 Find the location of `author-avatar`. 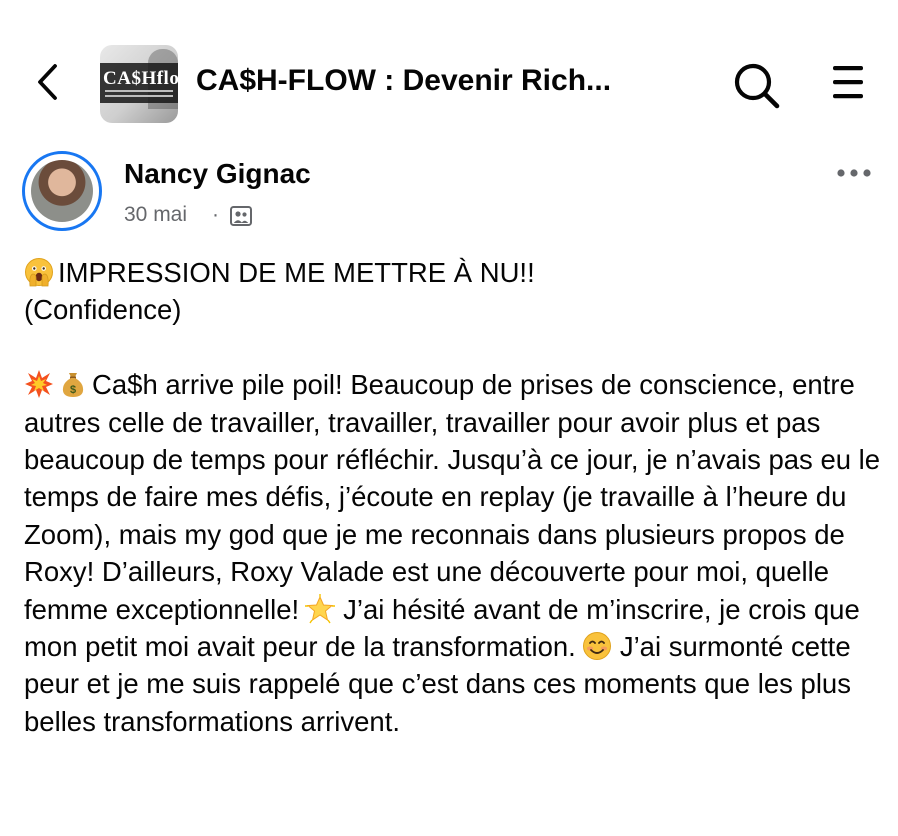

author-avatar is located at coordinates (62, 191).